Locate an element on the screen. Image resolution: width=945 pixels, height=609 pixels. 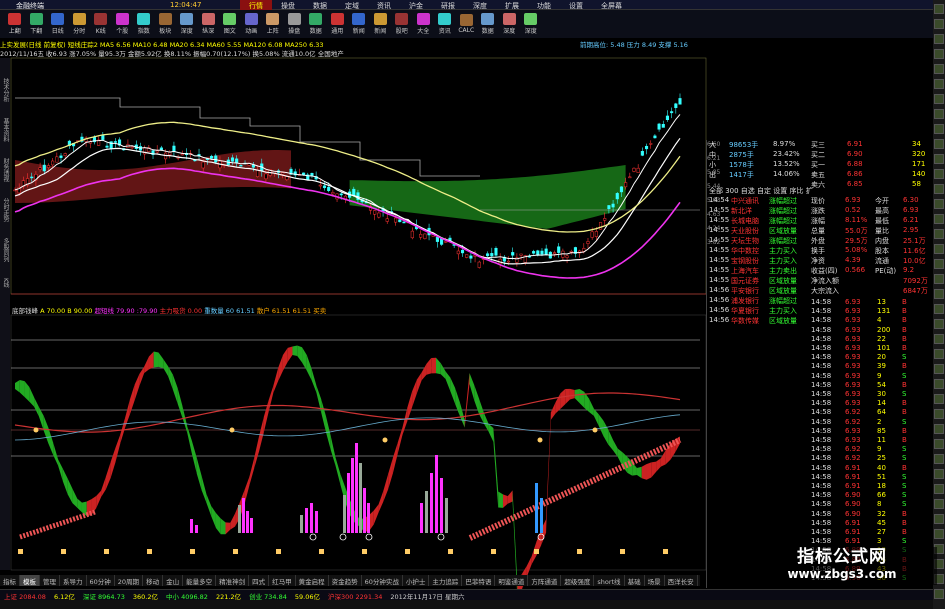
indicator-tab-0: 指标 is located at coordinates (10, 580).